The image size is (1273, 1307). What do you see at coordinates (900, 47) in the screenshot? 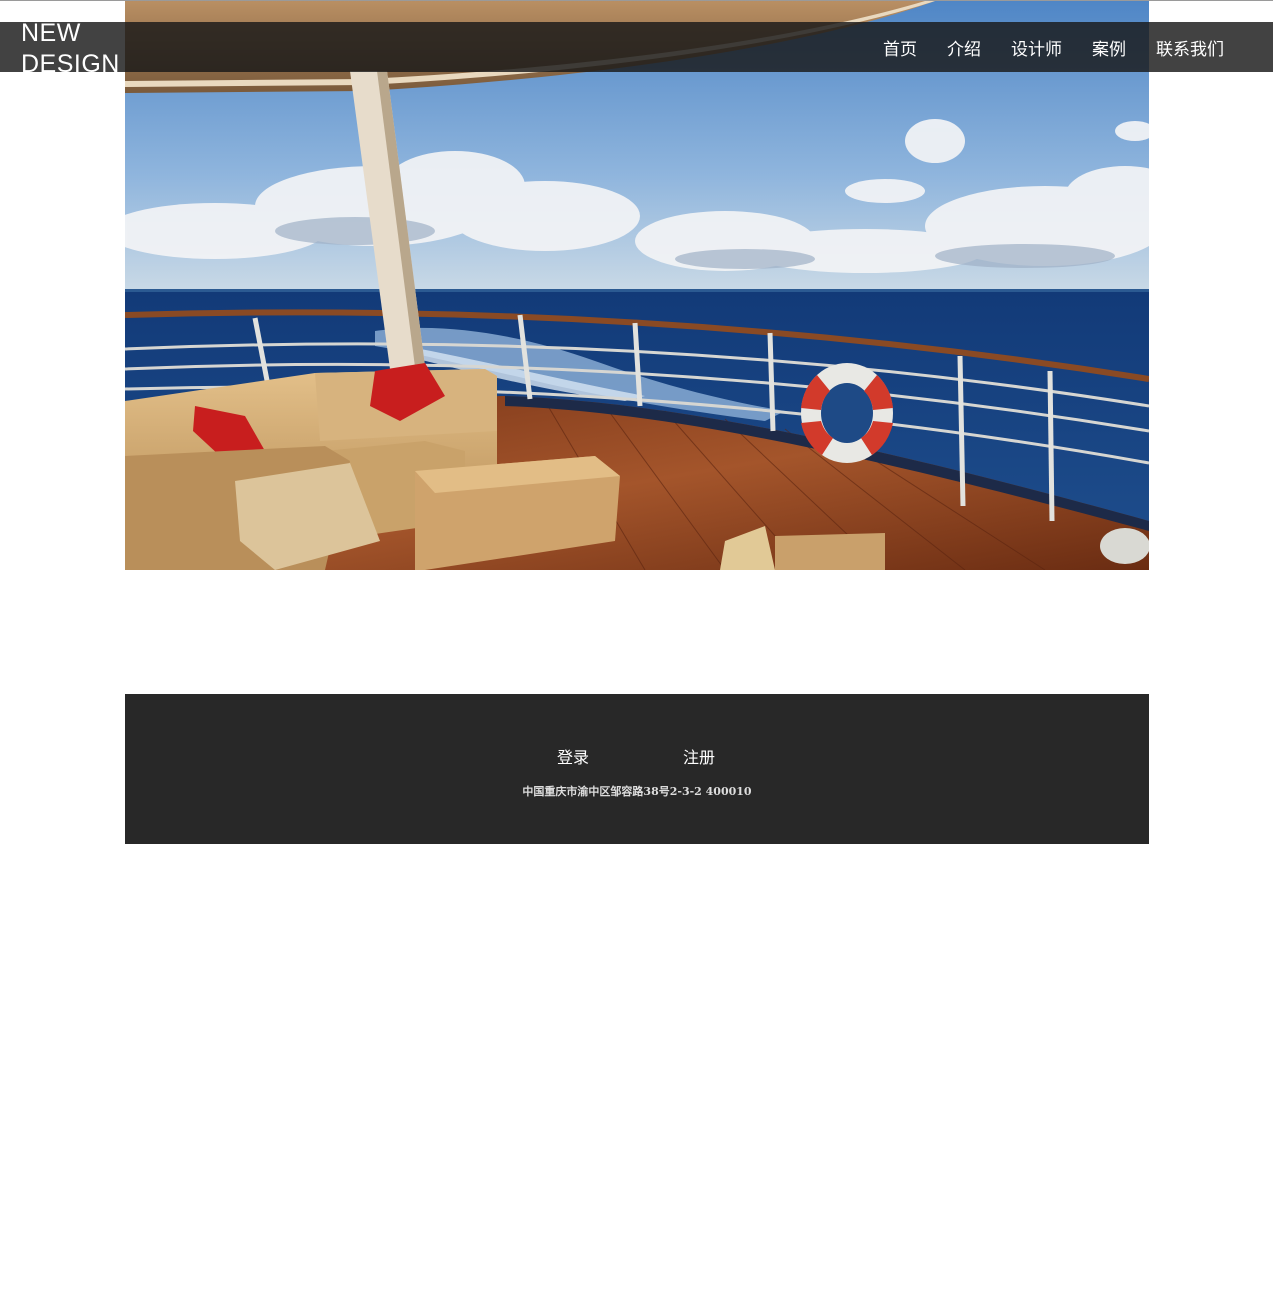
I see `nav-item-home: 首页` at bounding box center [900, 47].